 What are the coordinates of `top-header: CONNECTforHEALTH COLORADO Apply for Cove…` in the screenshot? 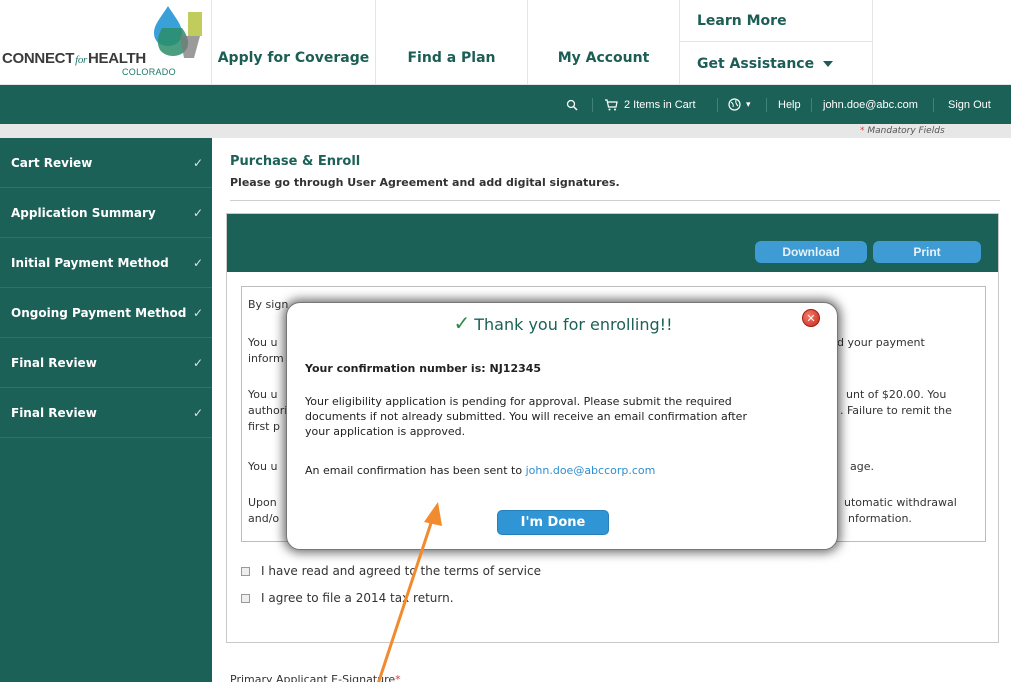 It's located at (505, 42).